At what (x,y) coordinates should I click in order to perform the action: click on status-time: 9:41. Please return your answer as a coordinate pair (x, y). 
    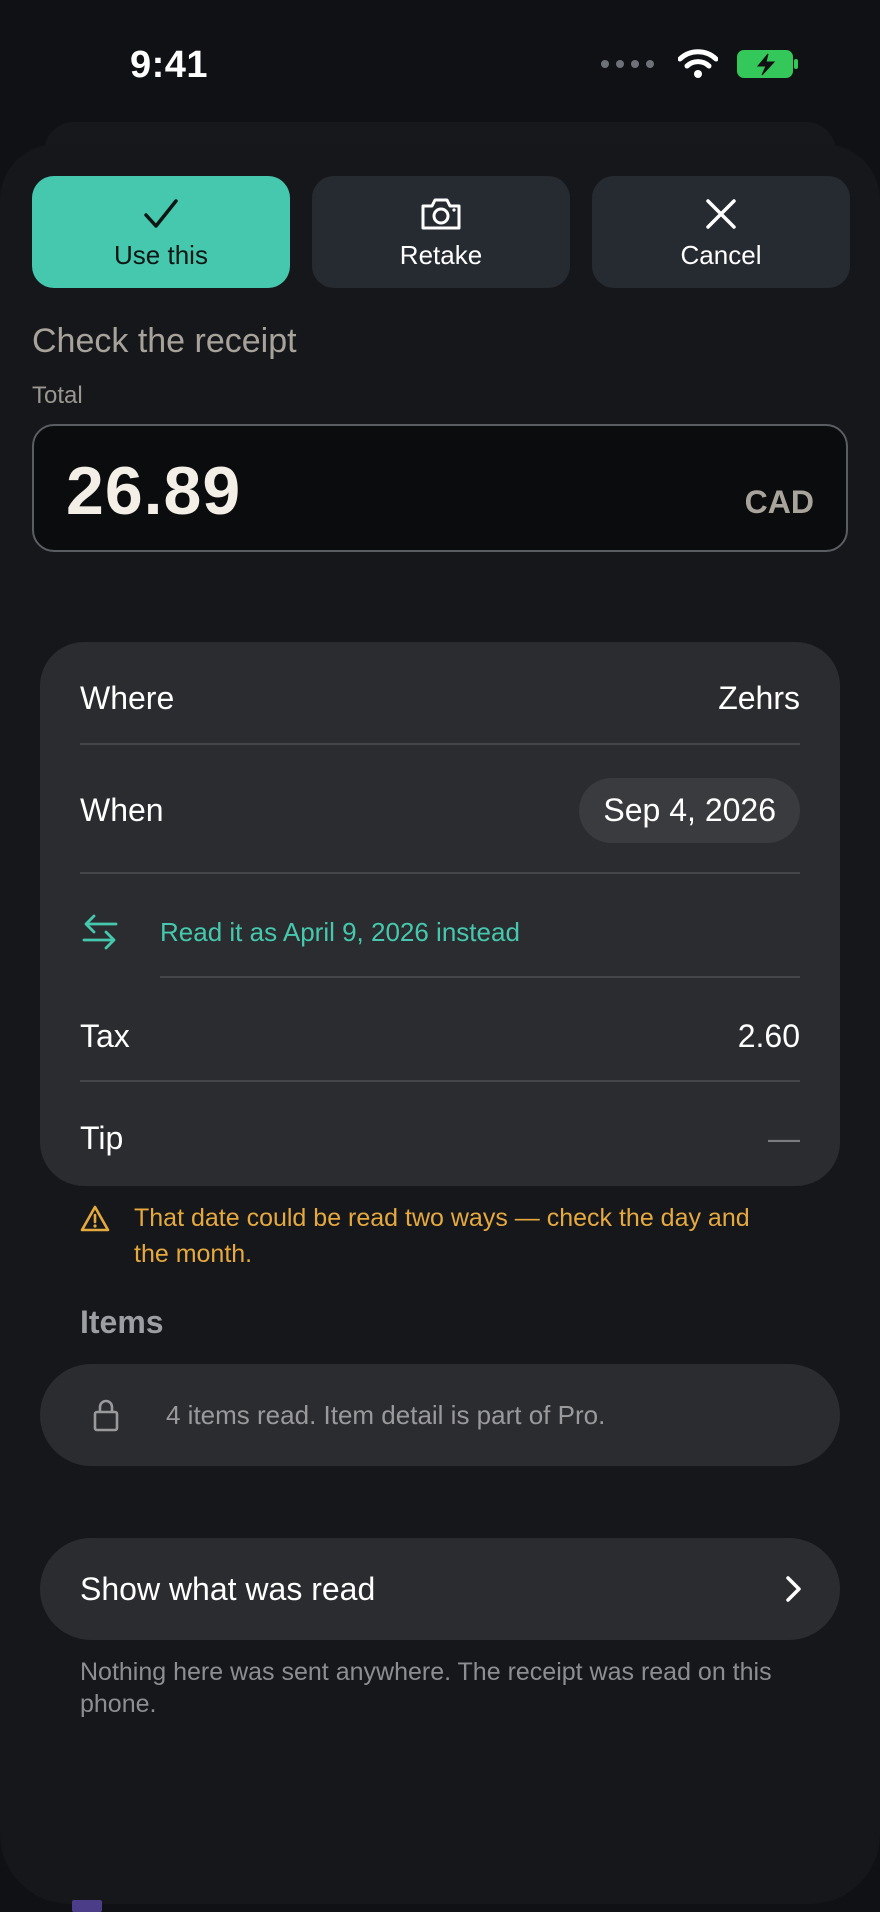
    Looking at the image, I should click on (169, 65).